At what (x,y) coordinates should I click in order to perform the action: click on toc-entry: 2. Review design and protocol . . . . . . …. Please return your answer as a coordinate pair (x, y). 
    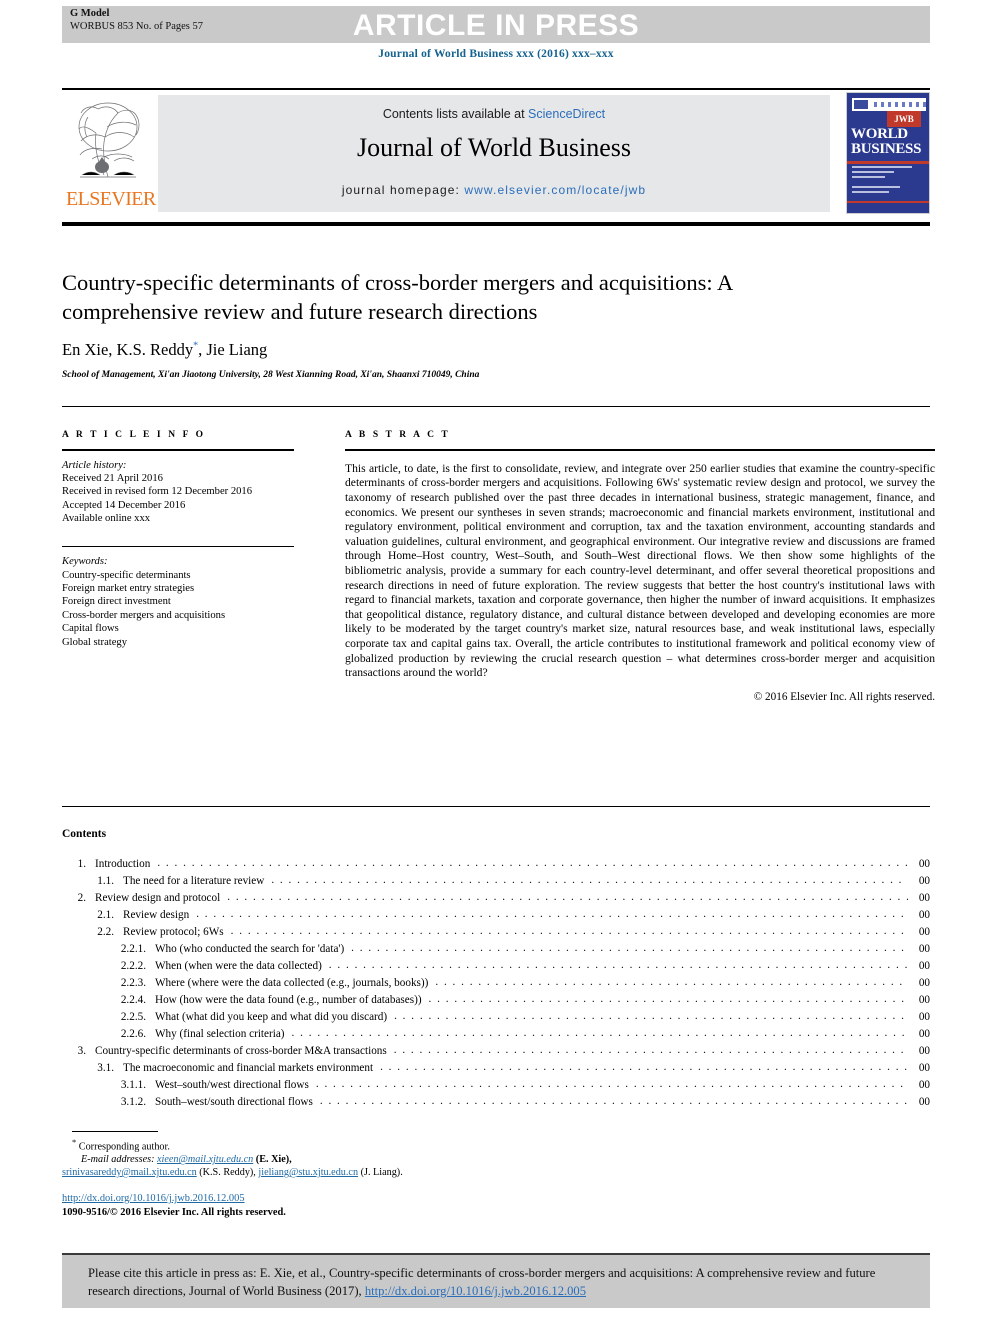
    Looking at the image, I should click on (496, 900).